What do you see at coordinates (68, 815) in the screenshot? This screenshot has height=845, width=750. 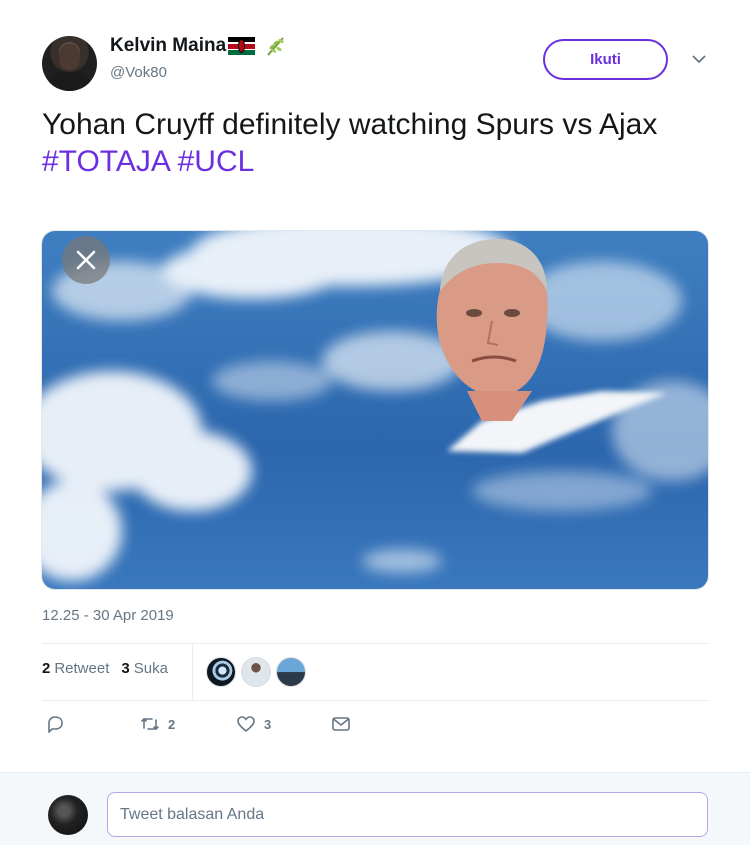 I see `current-user-avatar` at bounding box center [68, 815].